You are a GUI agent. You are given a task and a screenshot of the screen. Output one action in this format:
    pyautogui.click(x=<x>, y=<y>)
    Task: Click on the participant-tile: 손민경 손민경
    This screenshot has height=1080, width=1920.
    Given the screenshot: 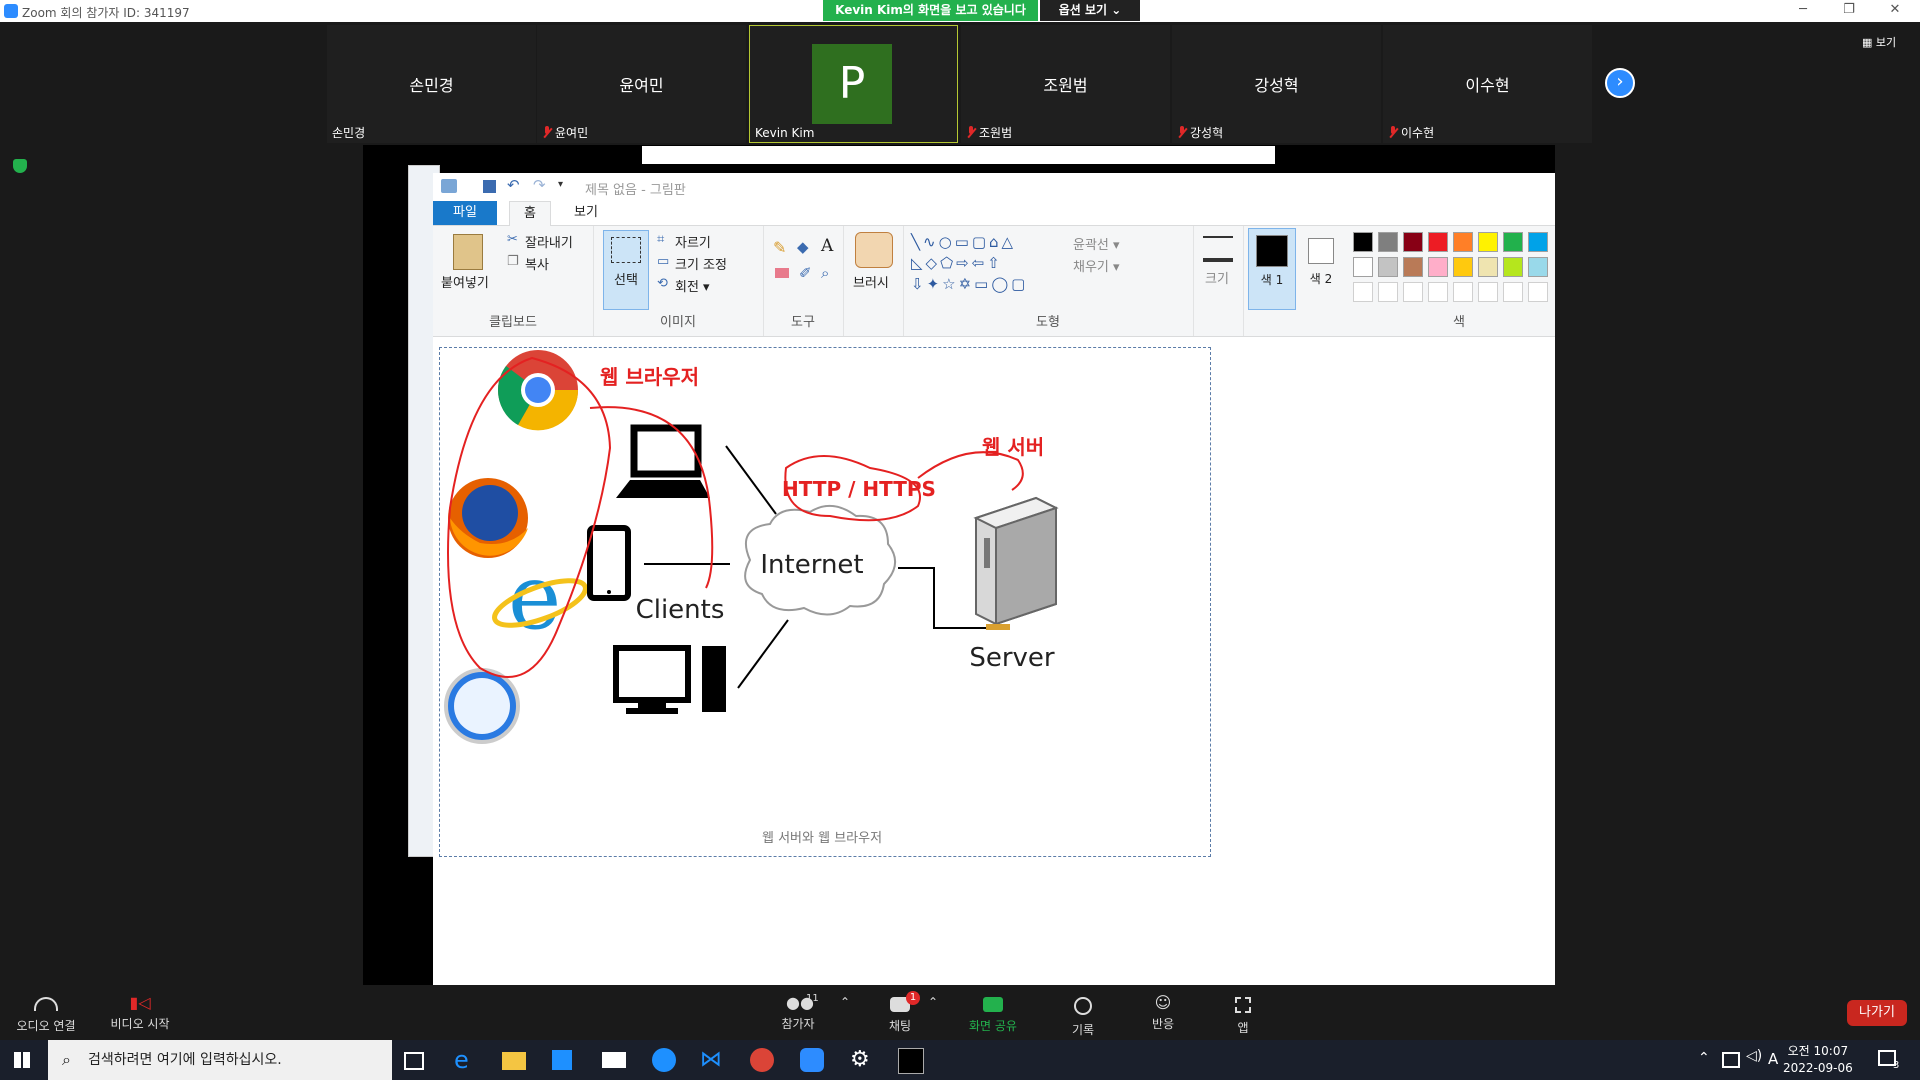 What is the action you would take?
    pyautogui.click(x=431, y=84)
    